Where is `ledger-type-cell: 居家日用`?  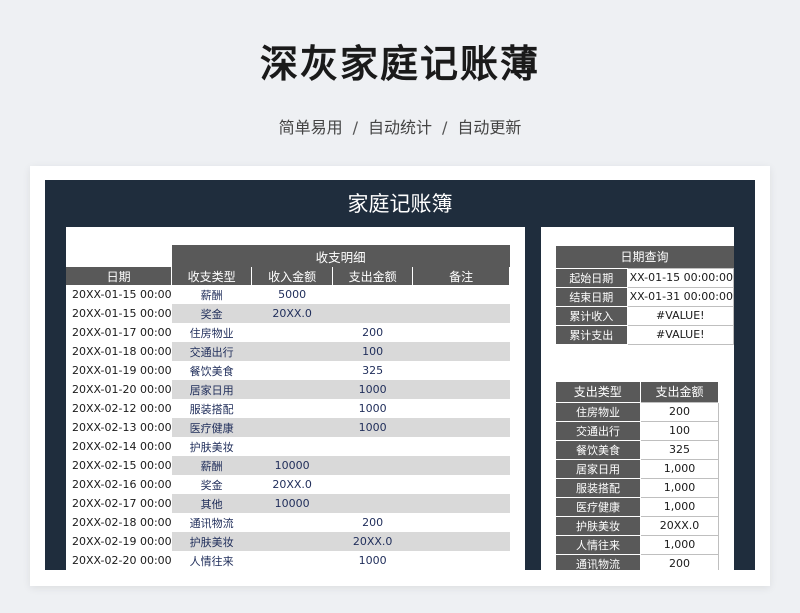
ledger-type-cell: 居家日用 is located at coordinates (211, 389).